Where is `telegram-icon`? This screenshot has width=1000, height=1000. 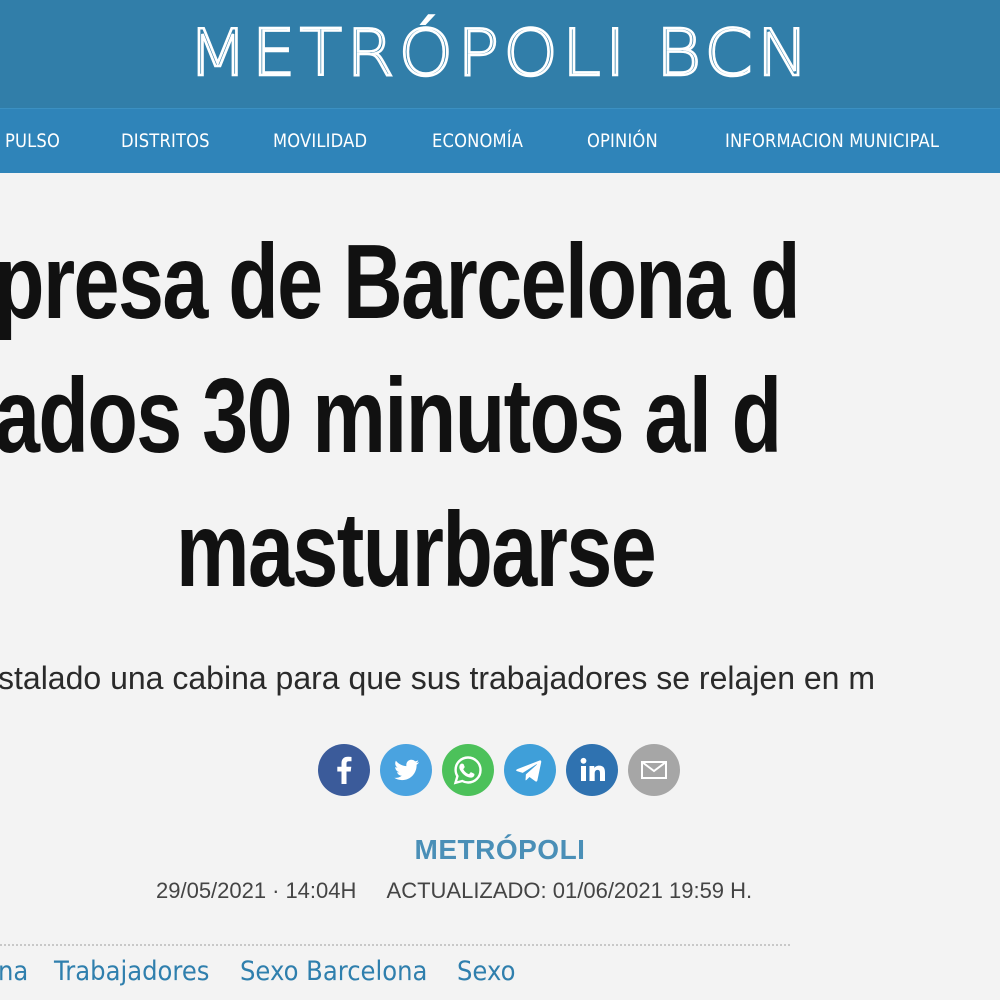 telegram-icon is located at coordinates (530, 770).